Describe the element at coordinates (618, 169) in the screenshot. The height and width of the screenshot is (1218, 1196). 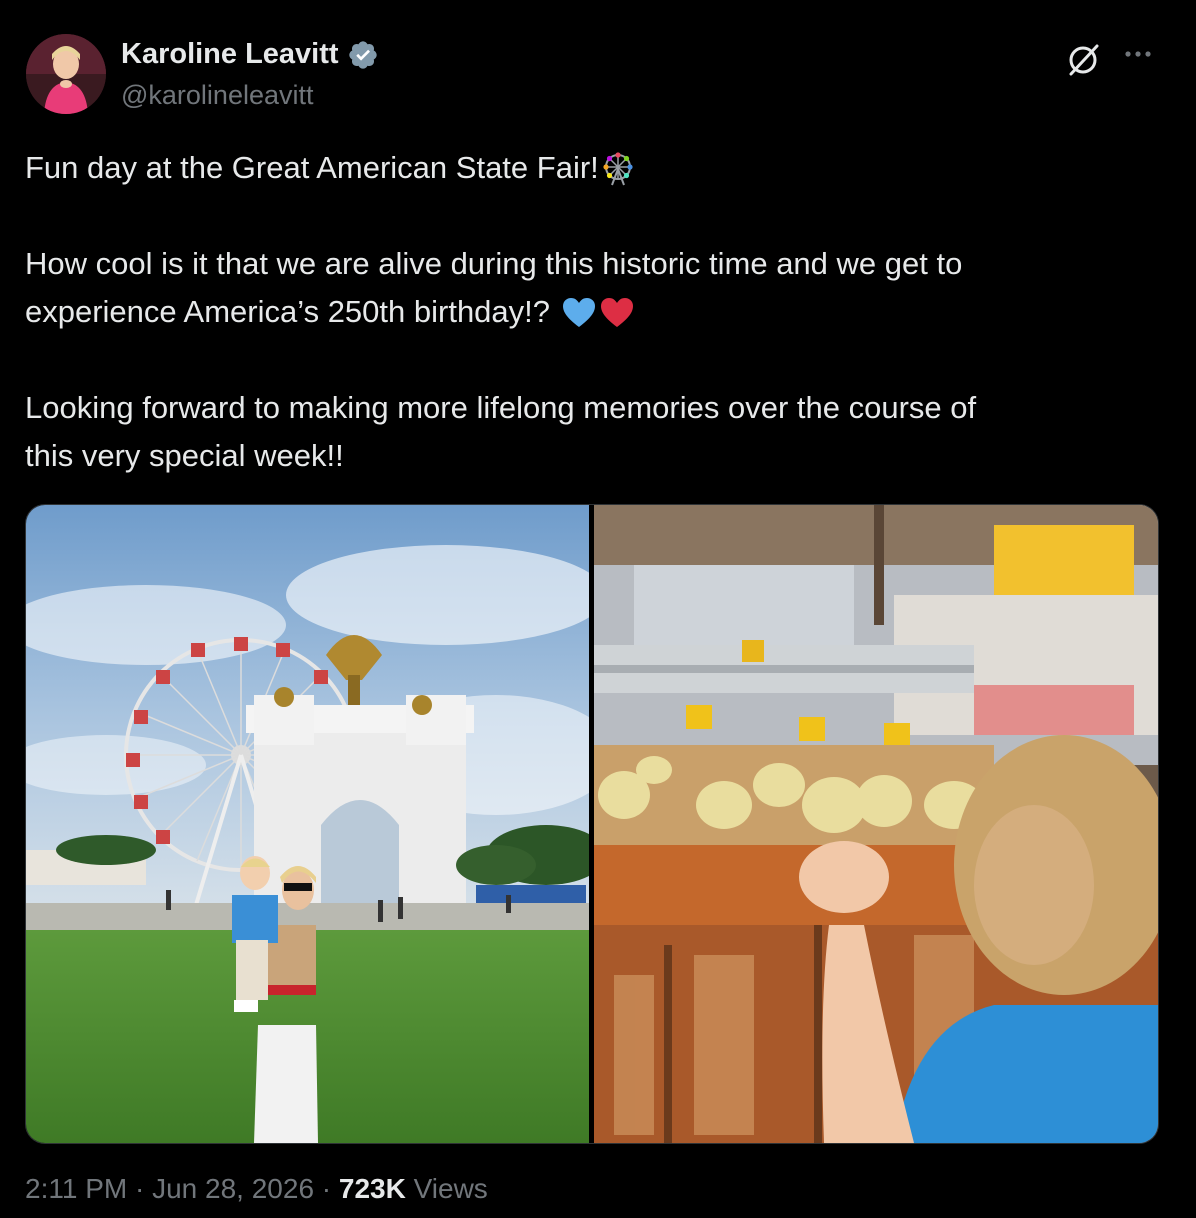
I see `ferris-wheel-icon` at that location.